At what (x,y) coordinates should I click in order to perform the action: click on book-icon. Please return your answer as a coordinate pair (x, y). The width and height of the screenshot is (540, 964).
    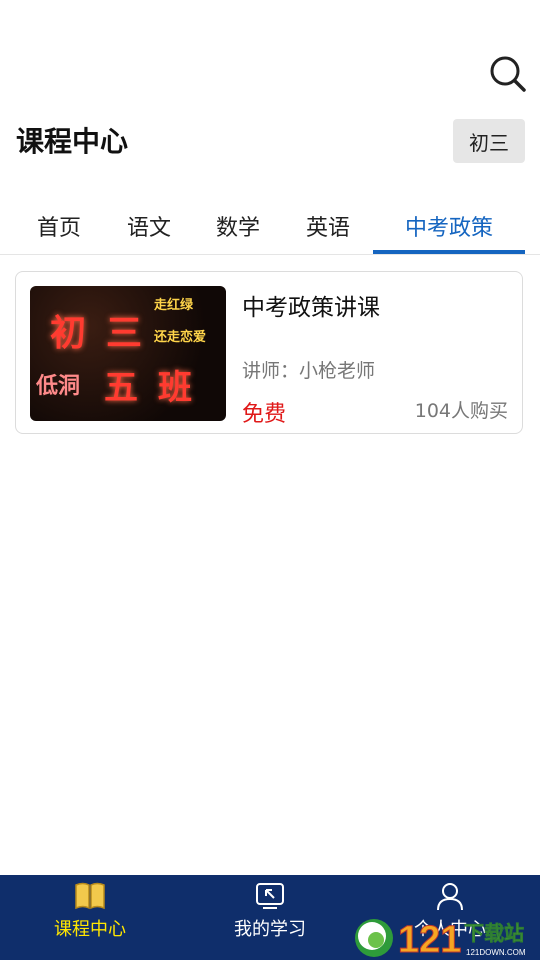
    Looking at the image, I should click on (90, 896).